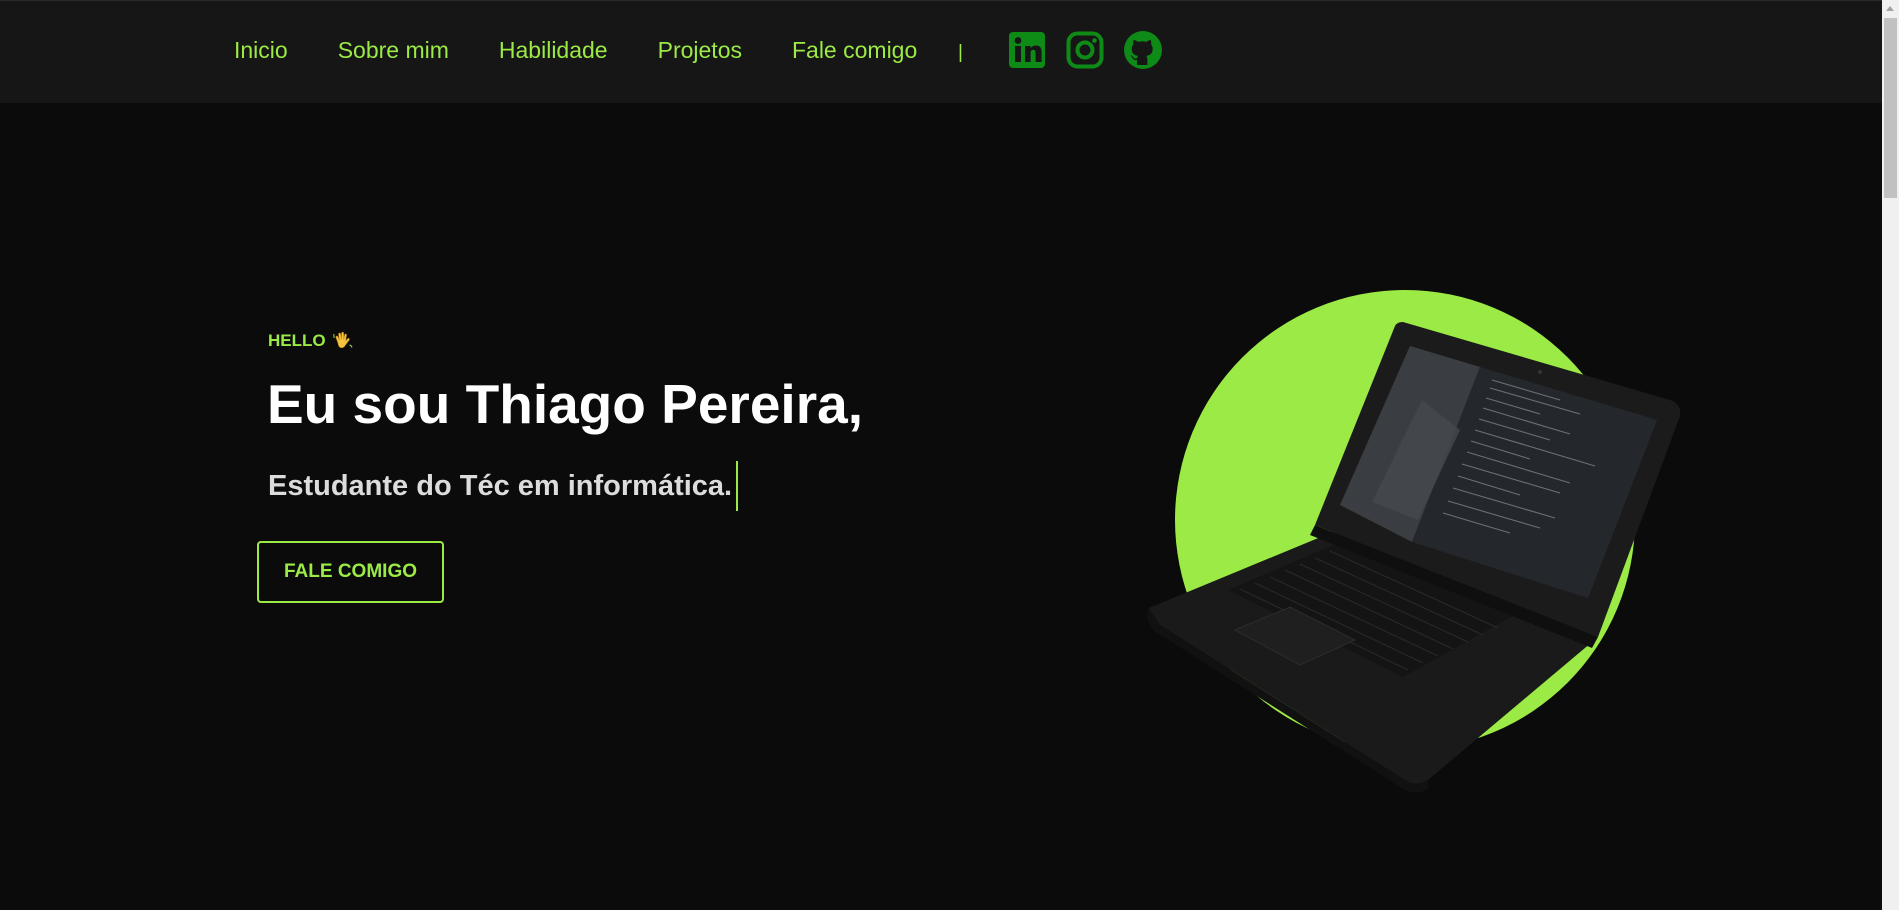  Describe the element at coordinates (393, 50) in the screenshot. I see `nav-link-sobre-mim: Sobre mim` at that location.